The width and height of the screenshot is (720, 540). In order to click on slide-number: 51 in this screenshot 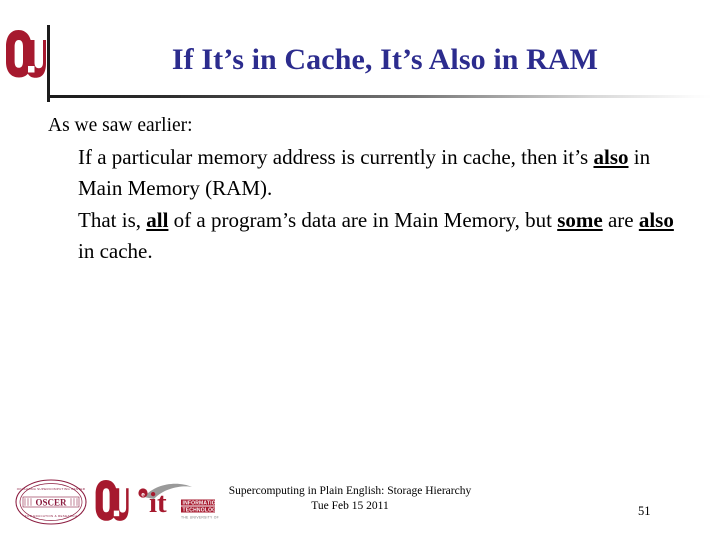, I will do `click(644, 511)`.